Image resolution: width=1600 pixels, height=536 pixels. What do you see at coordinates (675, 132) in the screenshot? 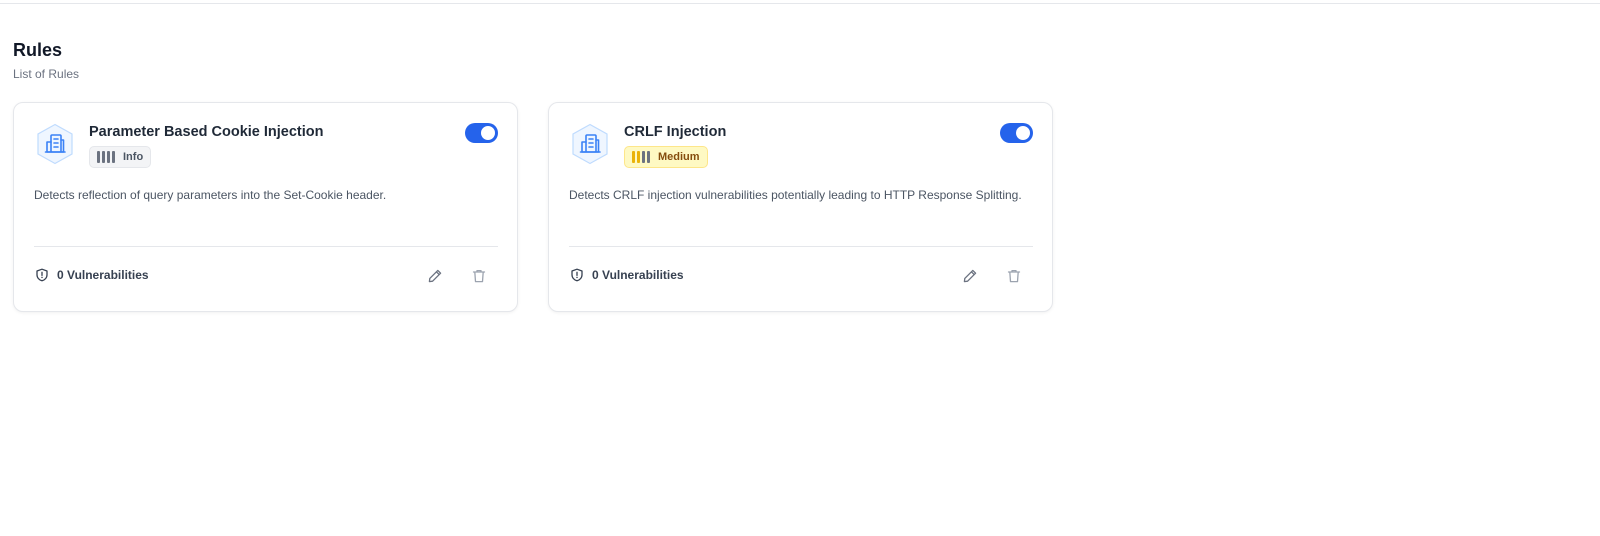
I see `rule-name: CRLF Injection` at bounding box center [675, 132].